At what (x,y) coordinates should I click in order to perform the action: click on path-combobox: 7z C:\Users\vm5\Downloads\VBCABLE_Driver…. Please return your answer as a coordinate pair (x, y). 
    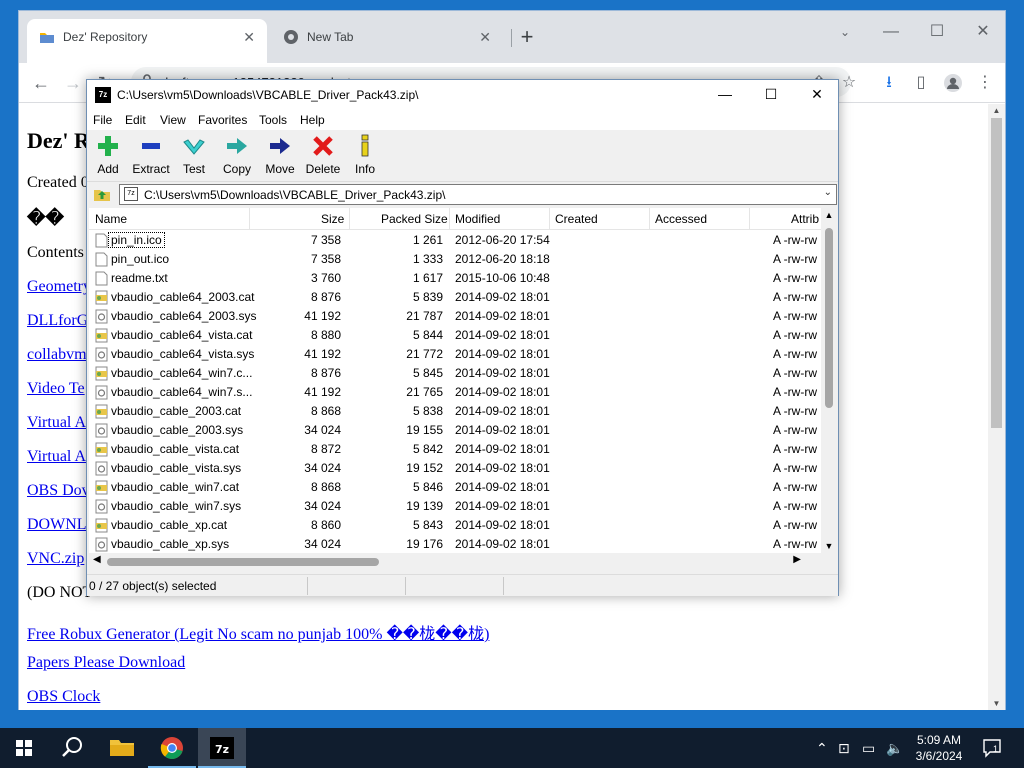
    Looking at the image, I should click on (478, 194).